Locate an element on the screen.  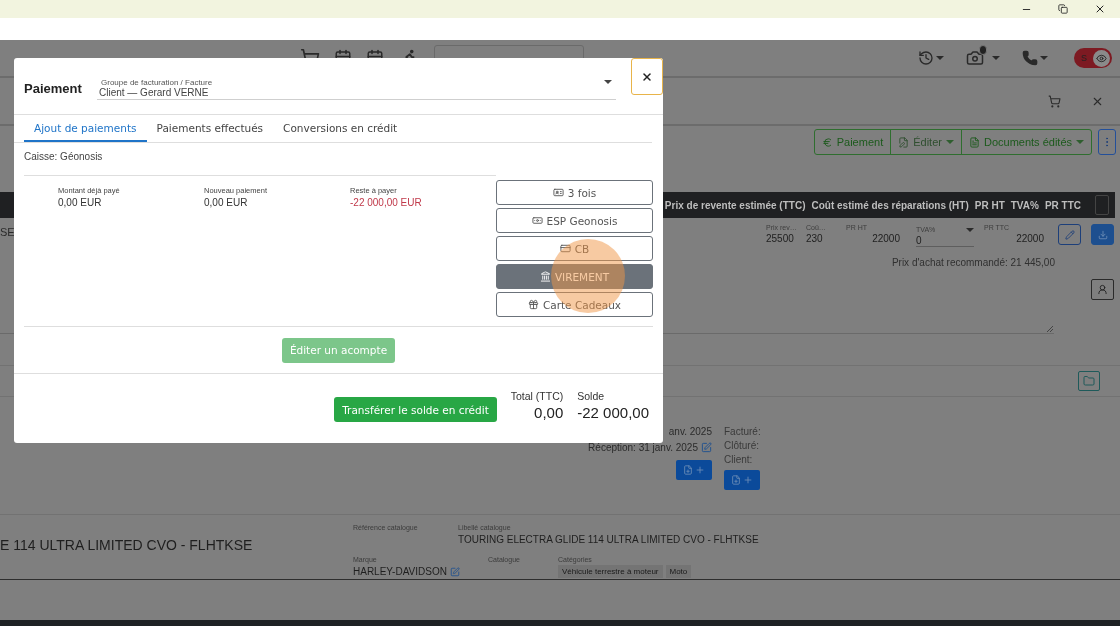
tab: Paiements effectués is located at coordinates (210, 128).